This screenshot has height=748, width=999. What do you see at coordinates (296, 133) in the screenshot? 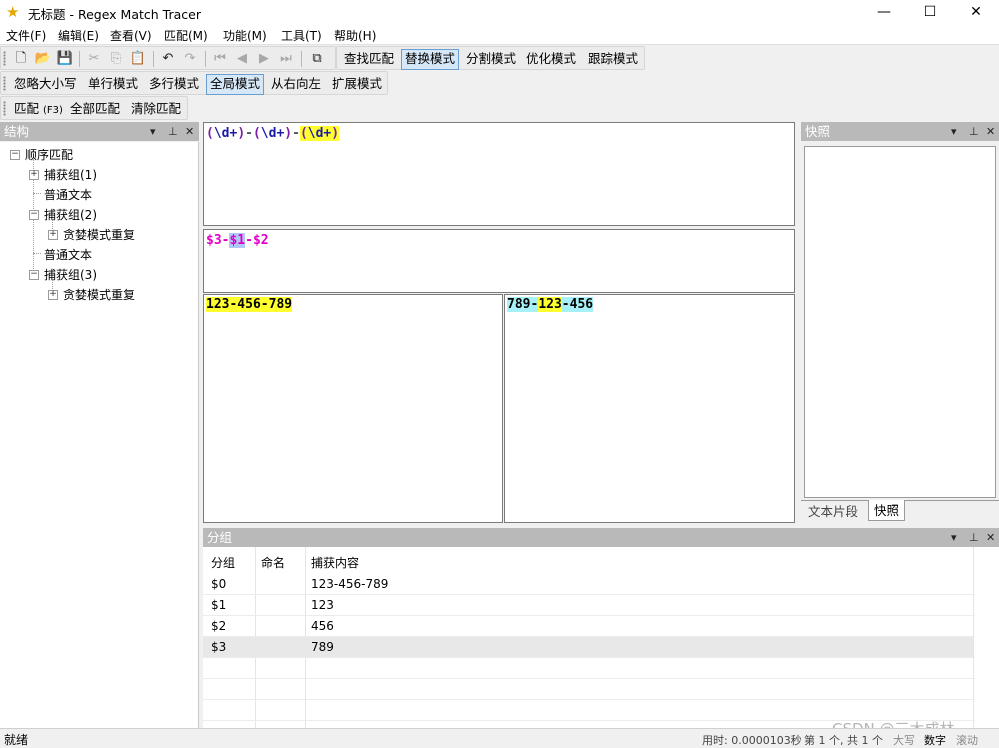
I see `regex-literal: -` at bounding box center [296, 133].